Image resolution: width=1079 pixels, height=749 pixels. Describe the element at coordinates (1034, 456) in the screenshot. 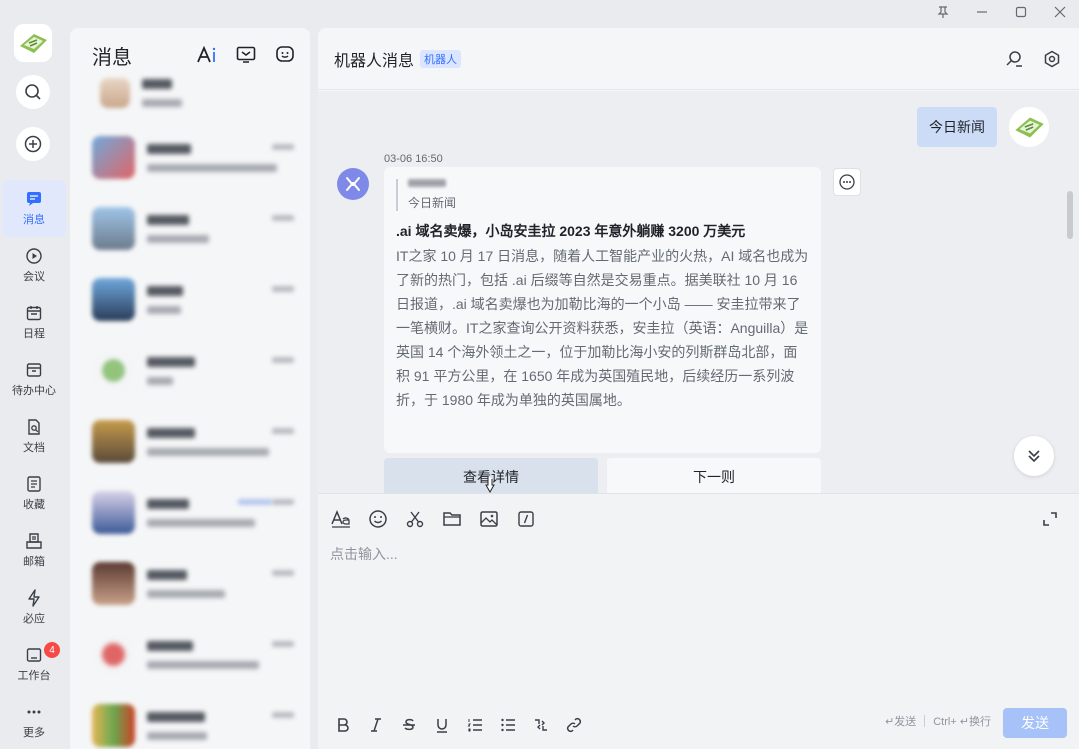

I see `scroll-to-bottom-button` at that location.